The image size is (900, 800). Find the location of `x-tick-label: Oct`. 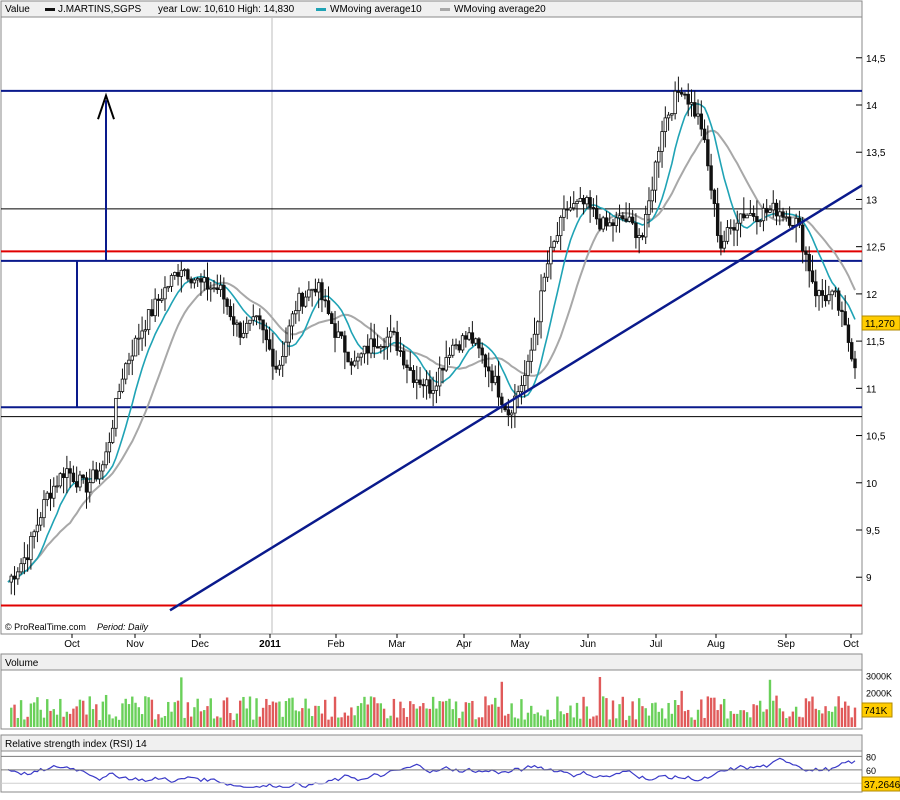

x-tick-label: Oct is located at coordinates (72, 644).